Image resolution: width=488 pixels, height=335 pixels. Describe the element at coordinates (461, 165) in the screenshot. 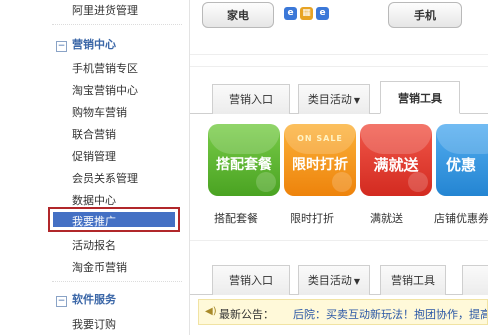

I see `tile-title: 优惠` at that location.